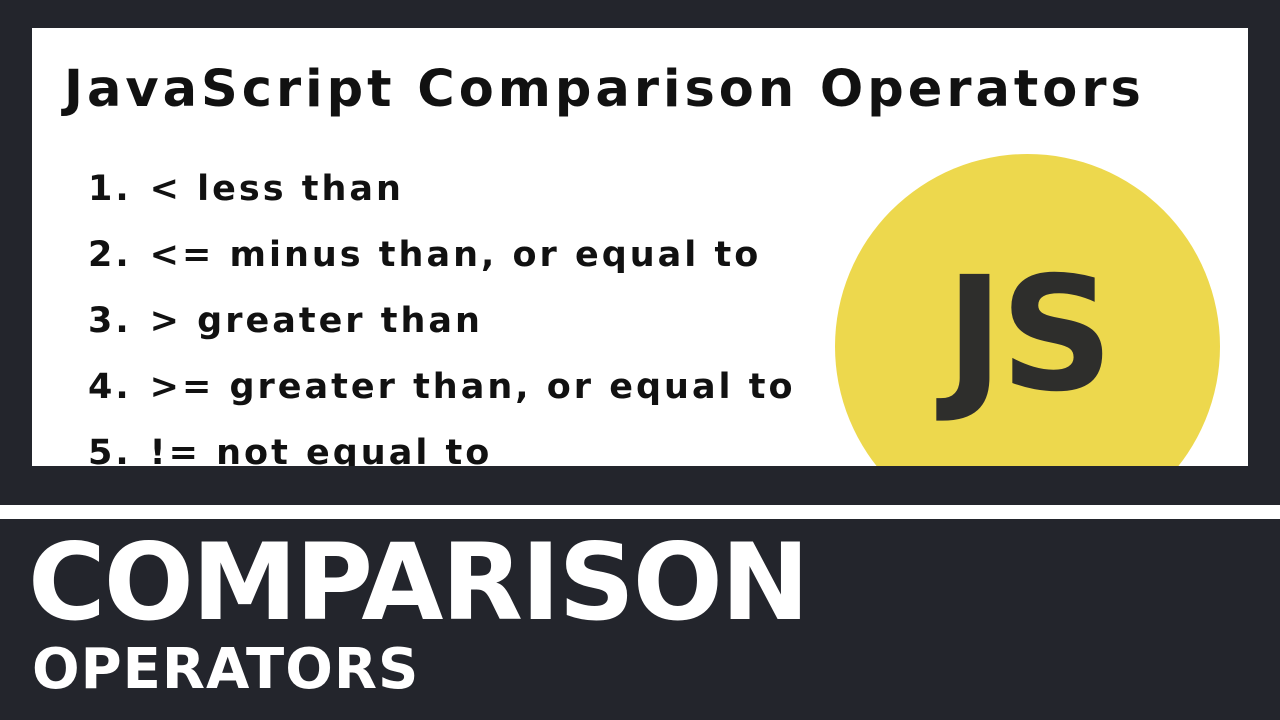  Describe the element at coordinates (316, 321) in the screenshot. I see `list-item-text: > greater than` at that location.